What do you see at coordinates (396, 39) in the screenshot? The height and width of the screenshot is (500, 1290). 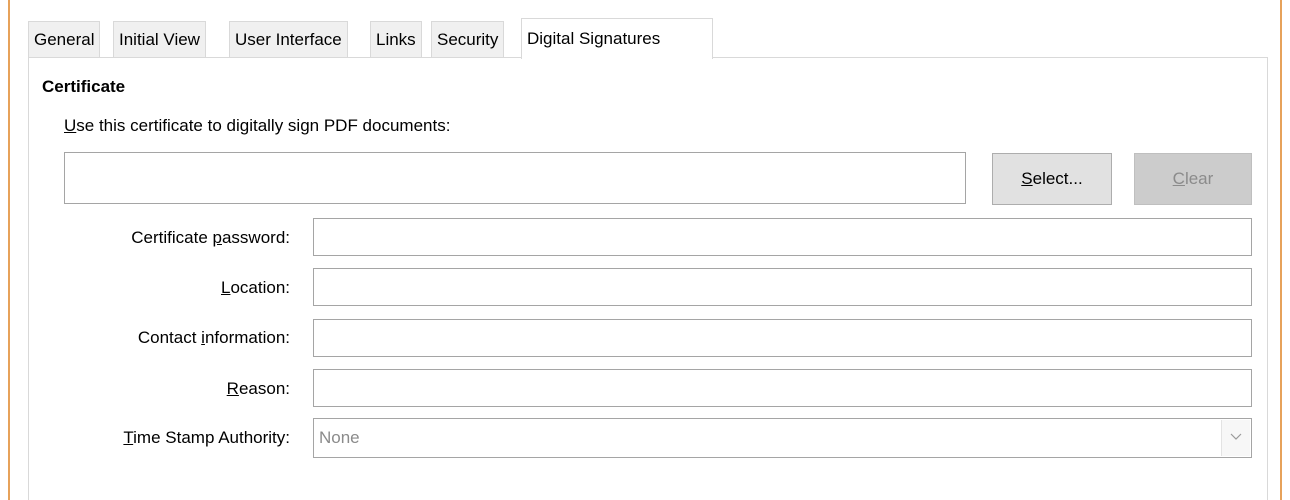 I see `tab-links: Links` at bounding box center [396, 39].